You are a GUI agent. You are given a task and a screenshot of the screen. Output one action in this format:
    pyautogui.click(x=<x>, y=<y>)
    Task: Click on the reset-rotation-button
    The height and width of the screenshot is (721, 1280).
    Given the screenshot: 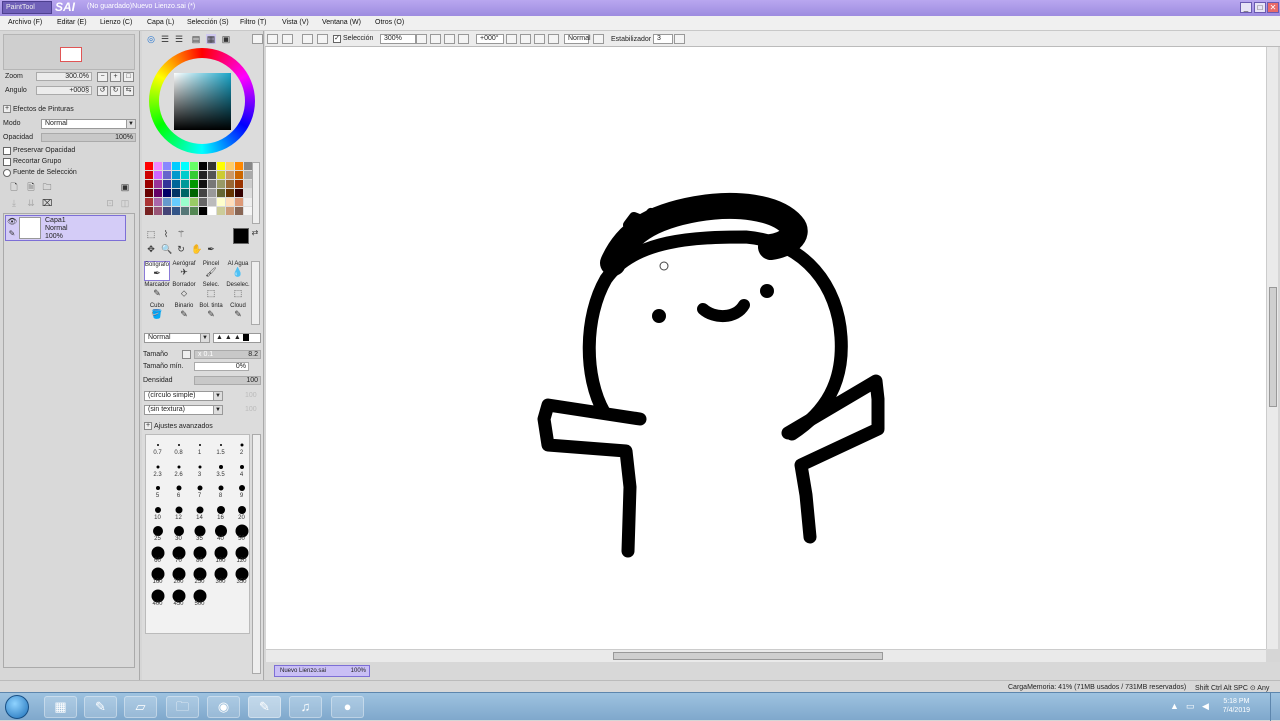 What is the action you would take?
    pyautogui.click(x=553, y=39)
    